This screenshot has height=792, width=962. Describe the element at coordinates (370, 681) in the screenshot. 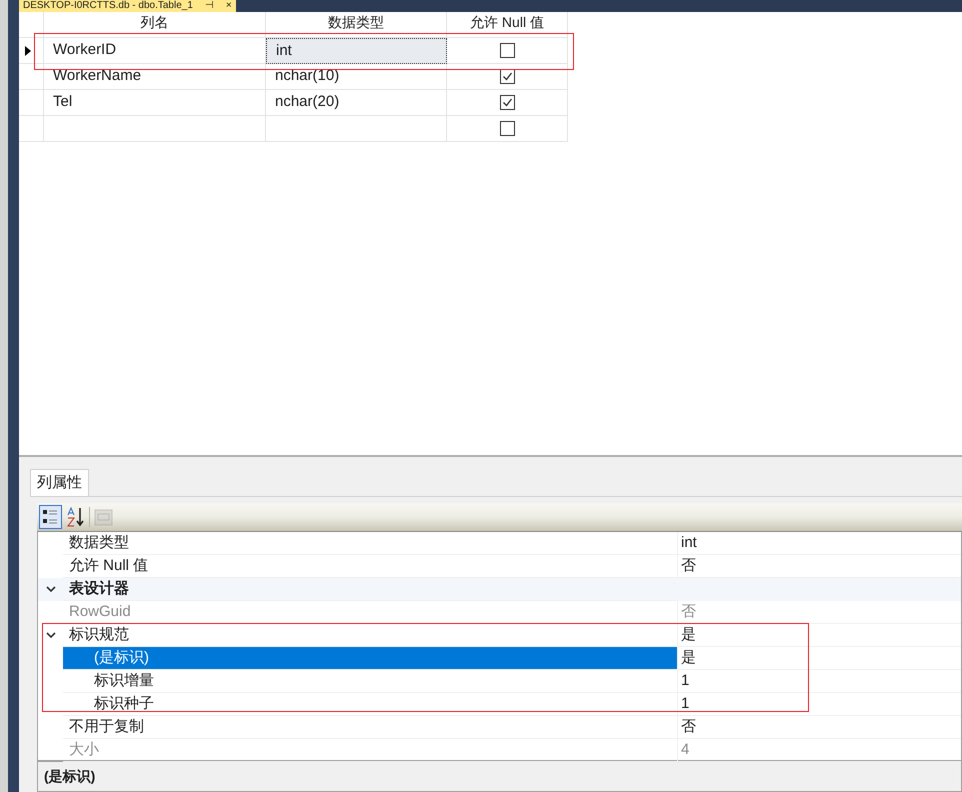

I see `property-name: 标识增量` at that location.